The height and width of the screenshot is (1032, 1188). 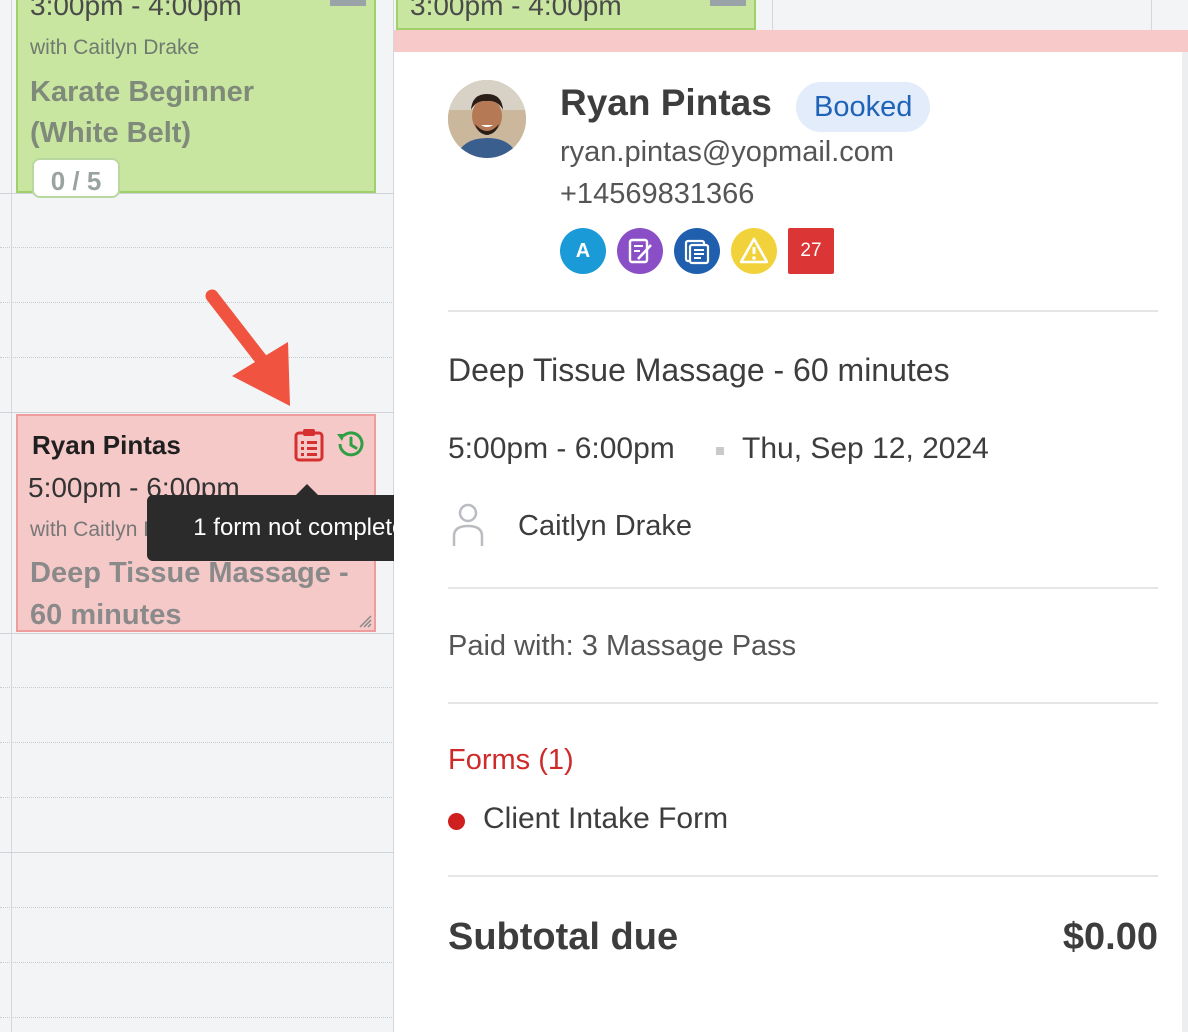 I want to click on client-phone: +14569831366, so click(x=657, y=194).